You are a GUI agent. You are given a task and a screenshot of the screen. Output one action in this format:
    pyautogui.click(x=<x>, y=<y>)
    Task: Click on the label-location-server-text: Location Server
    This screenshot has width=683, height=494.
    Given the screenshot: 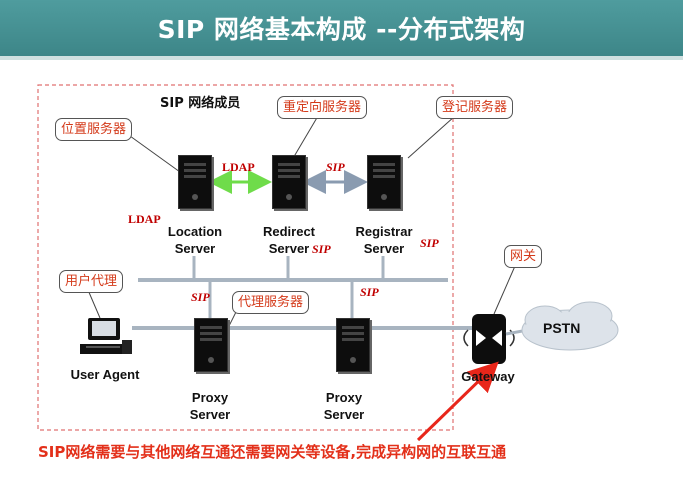 What is the action you would take?
    pyautogui.click(x=195, y=240)
    